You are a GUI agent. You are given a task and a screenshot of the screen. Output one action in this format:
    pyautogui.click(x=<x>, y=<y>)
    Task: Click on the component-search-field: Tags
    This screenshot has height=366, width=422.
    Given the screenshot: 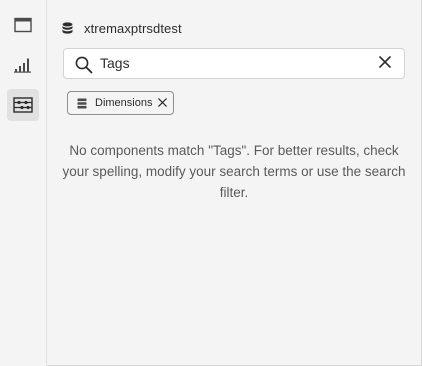 What is the action you would take?
    pyautogui.click(x=234, y=63)
    